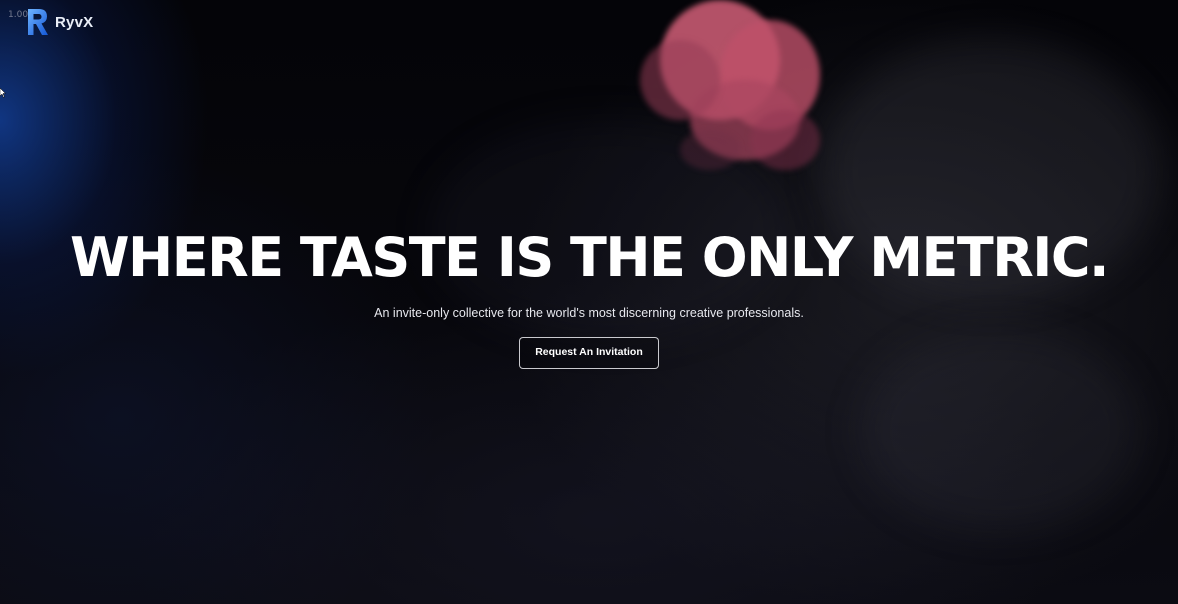 The width and height of the screenshot is (1178, 604). Describe the element at coordinates (3, 93) in the screenshot. I see `mouse-cursor-icon` at that location.